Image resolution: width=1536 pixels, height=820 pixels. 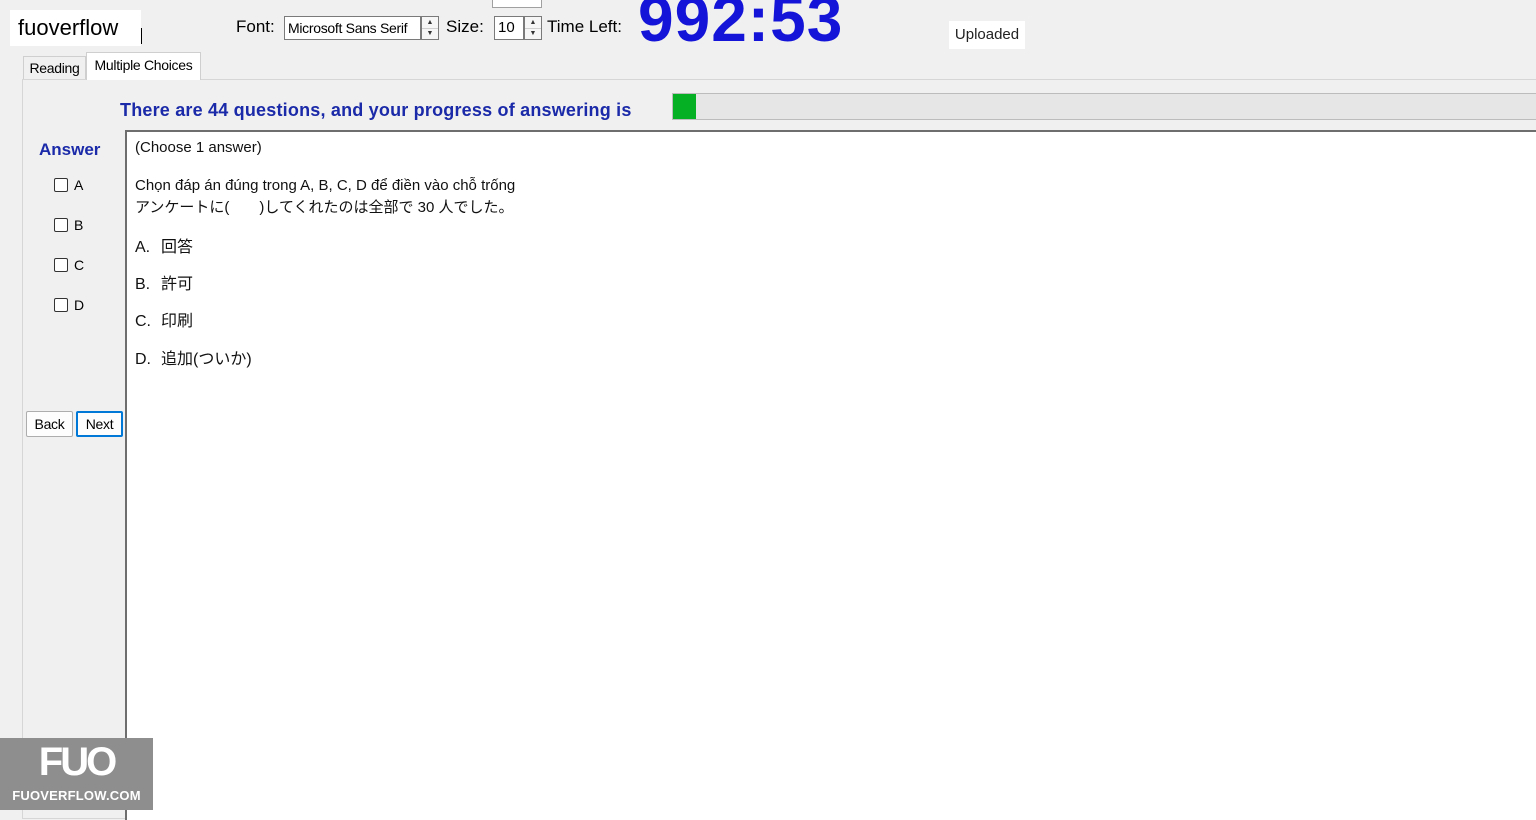 I want to click on size-spinner: ▲ ▼, so click(x=533, y=28).